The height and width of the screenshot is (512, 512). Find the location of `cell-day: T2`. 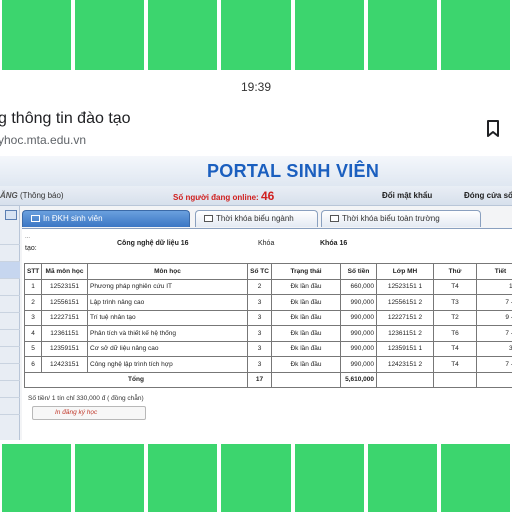

cell-day: T2 is located at coordinates (455, 317).